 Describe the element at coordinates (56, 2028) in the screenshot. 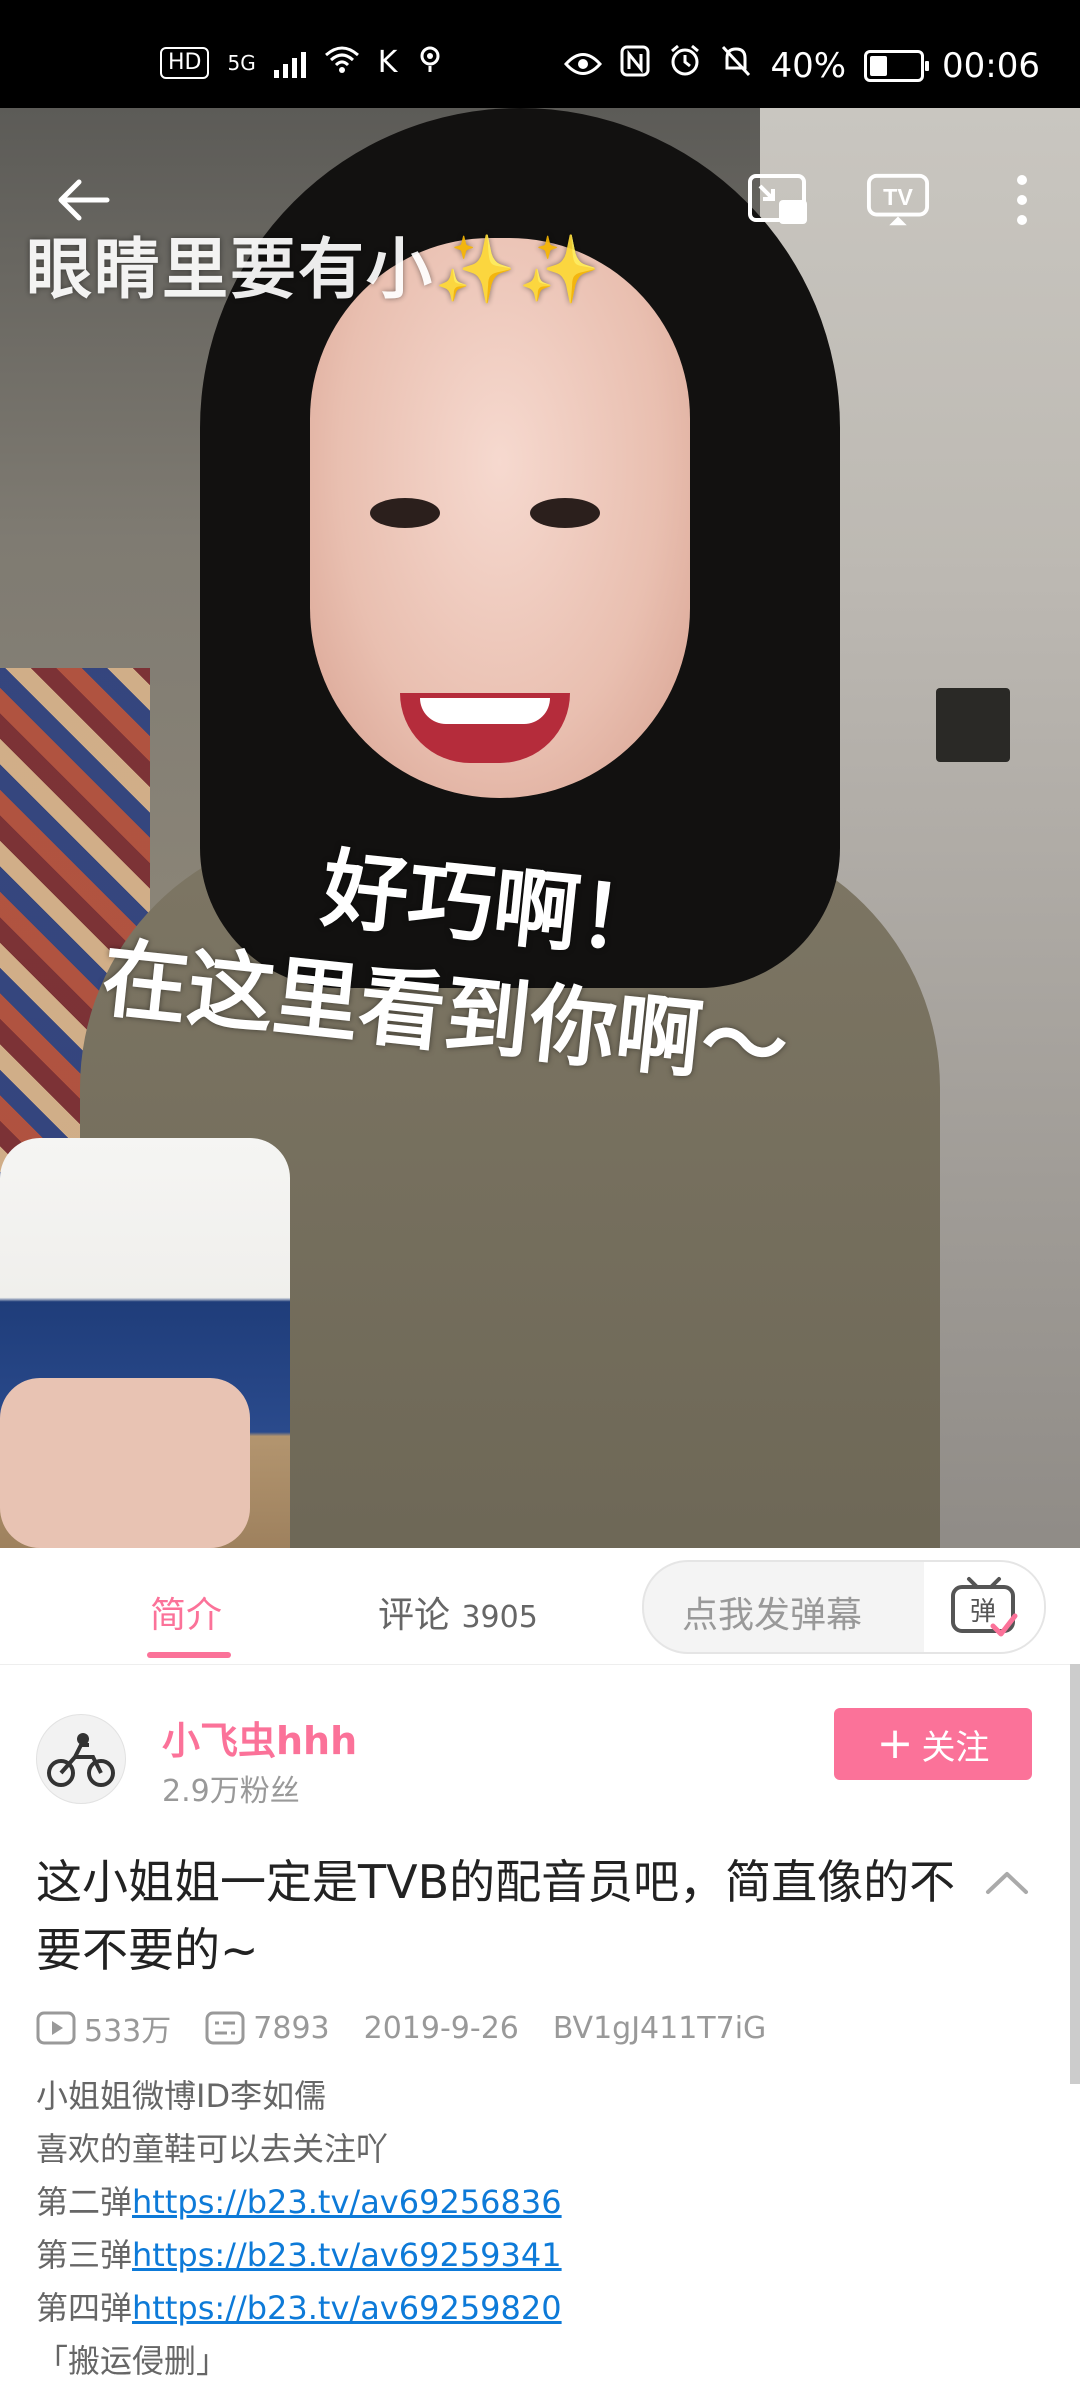

I see `play-count-icon` at that location.